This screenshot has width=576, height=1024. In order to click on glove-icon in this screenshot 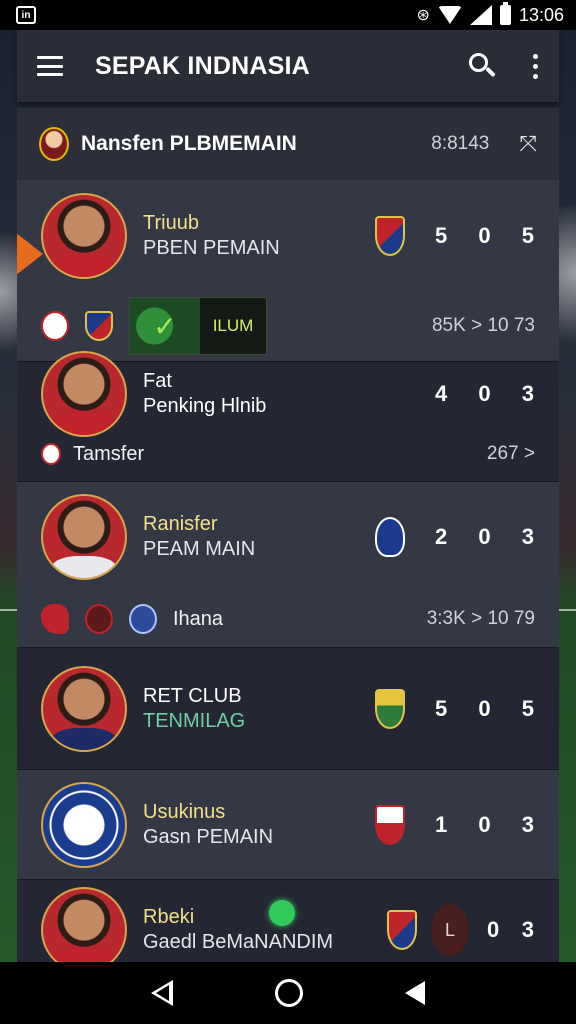, I will do `click(55, 619)`.